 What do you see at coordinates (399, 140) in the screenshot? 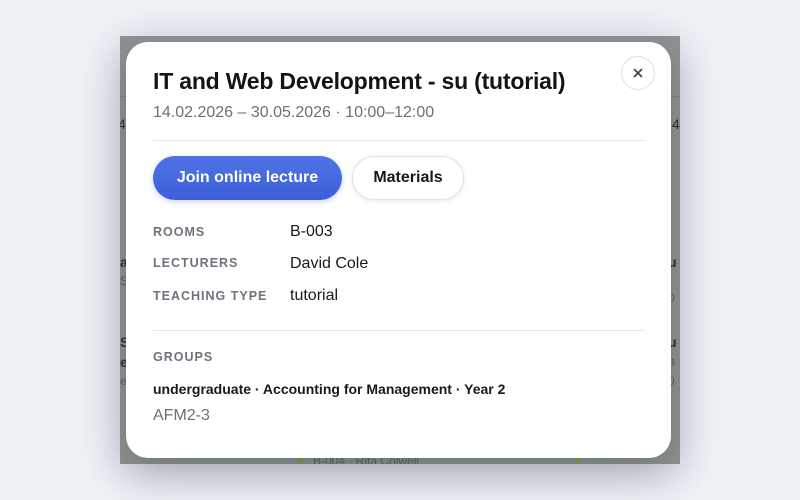
I see `header-divider` at bounding box center [399, 140].